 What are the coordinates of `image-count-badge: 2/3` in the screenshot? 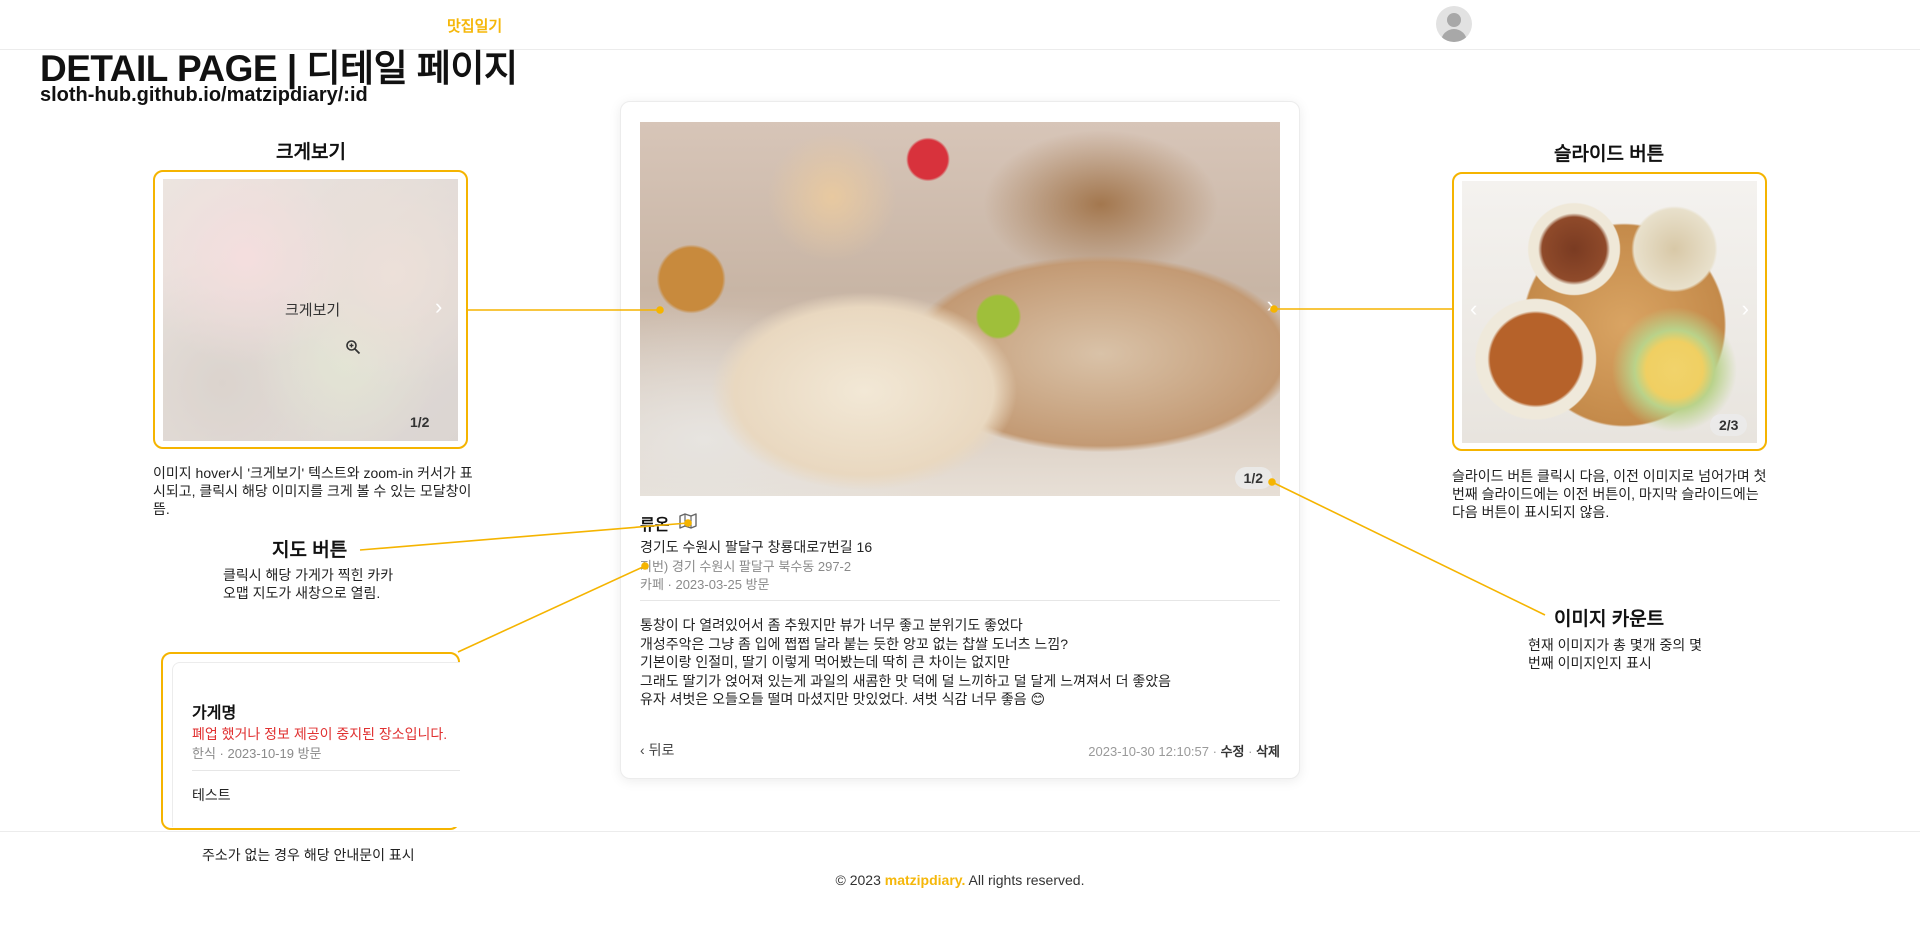 It's located at (1729, 425).